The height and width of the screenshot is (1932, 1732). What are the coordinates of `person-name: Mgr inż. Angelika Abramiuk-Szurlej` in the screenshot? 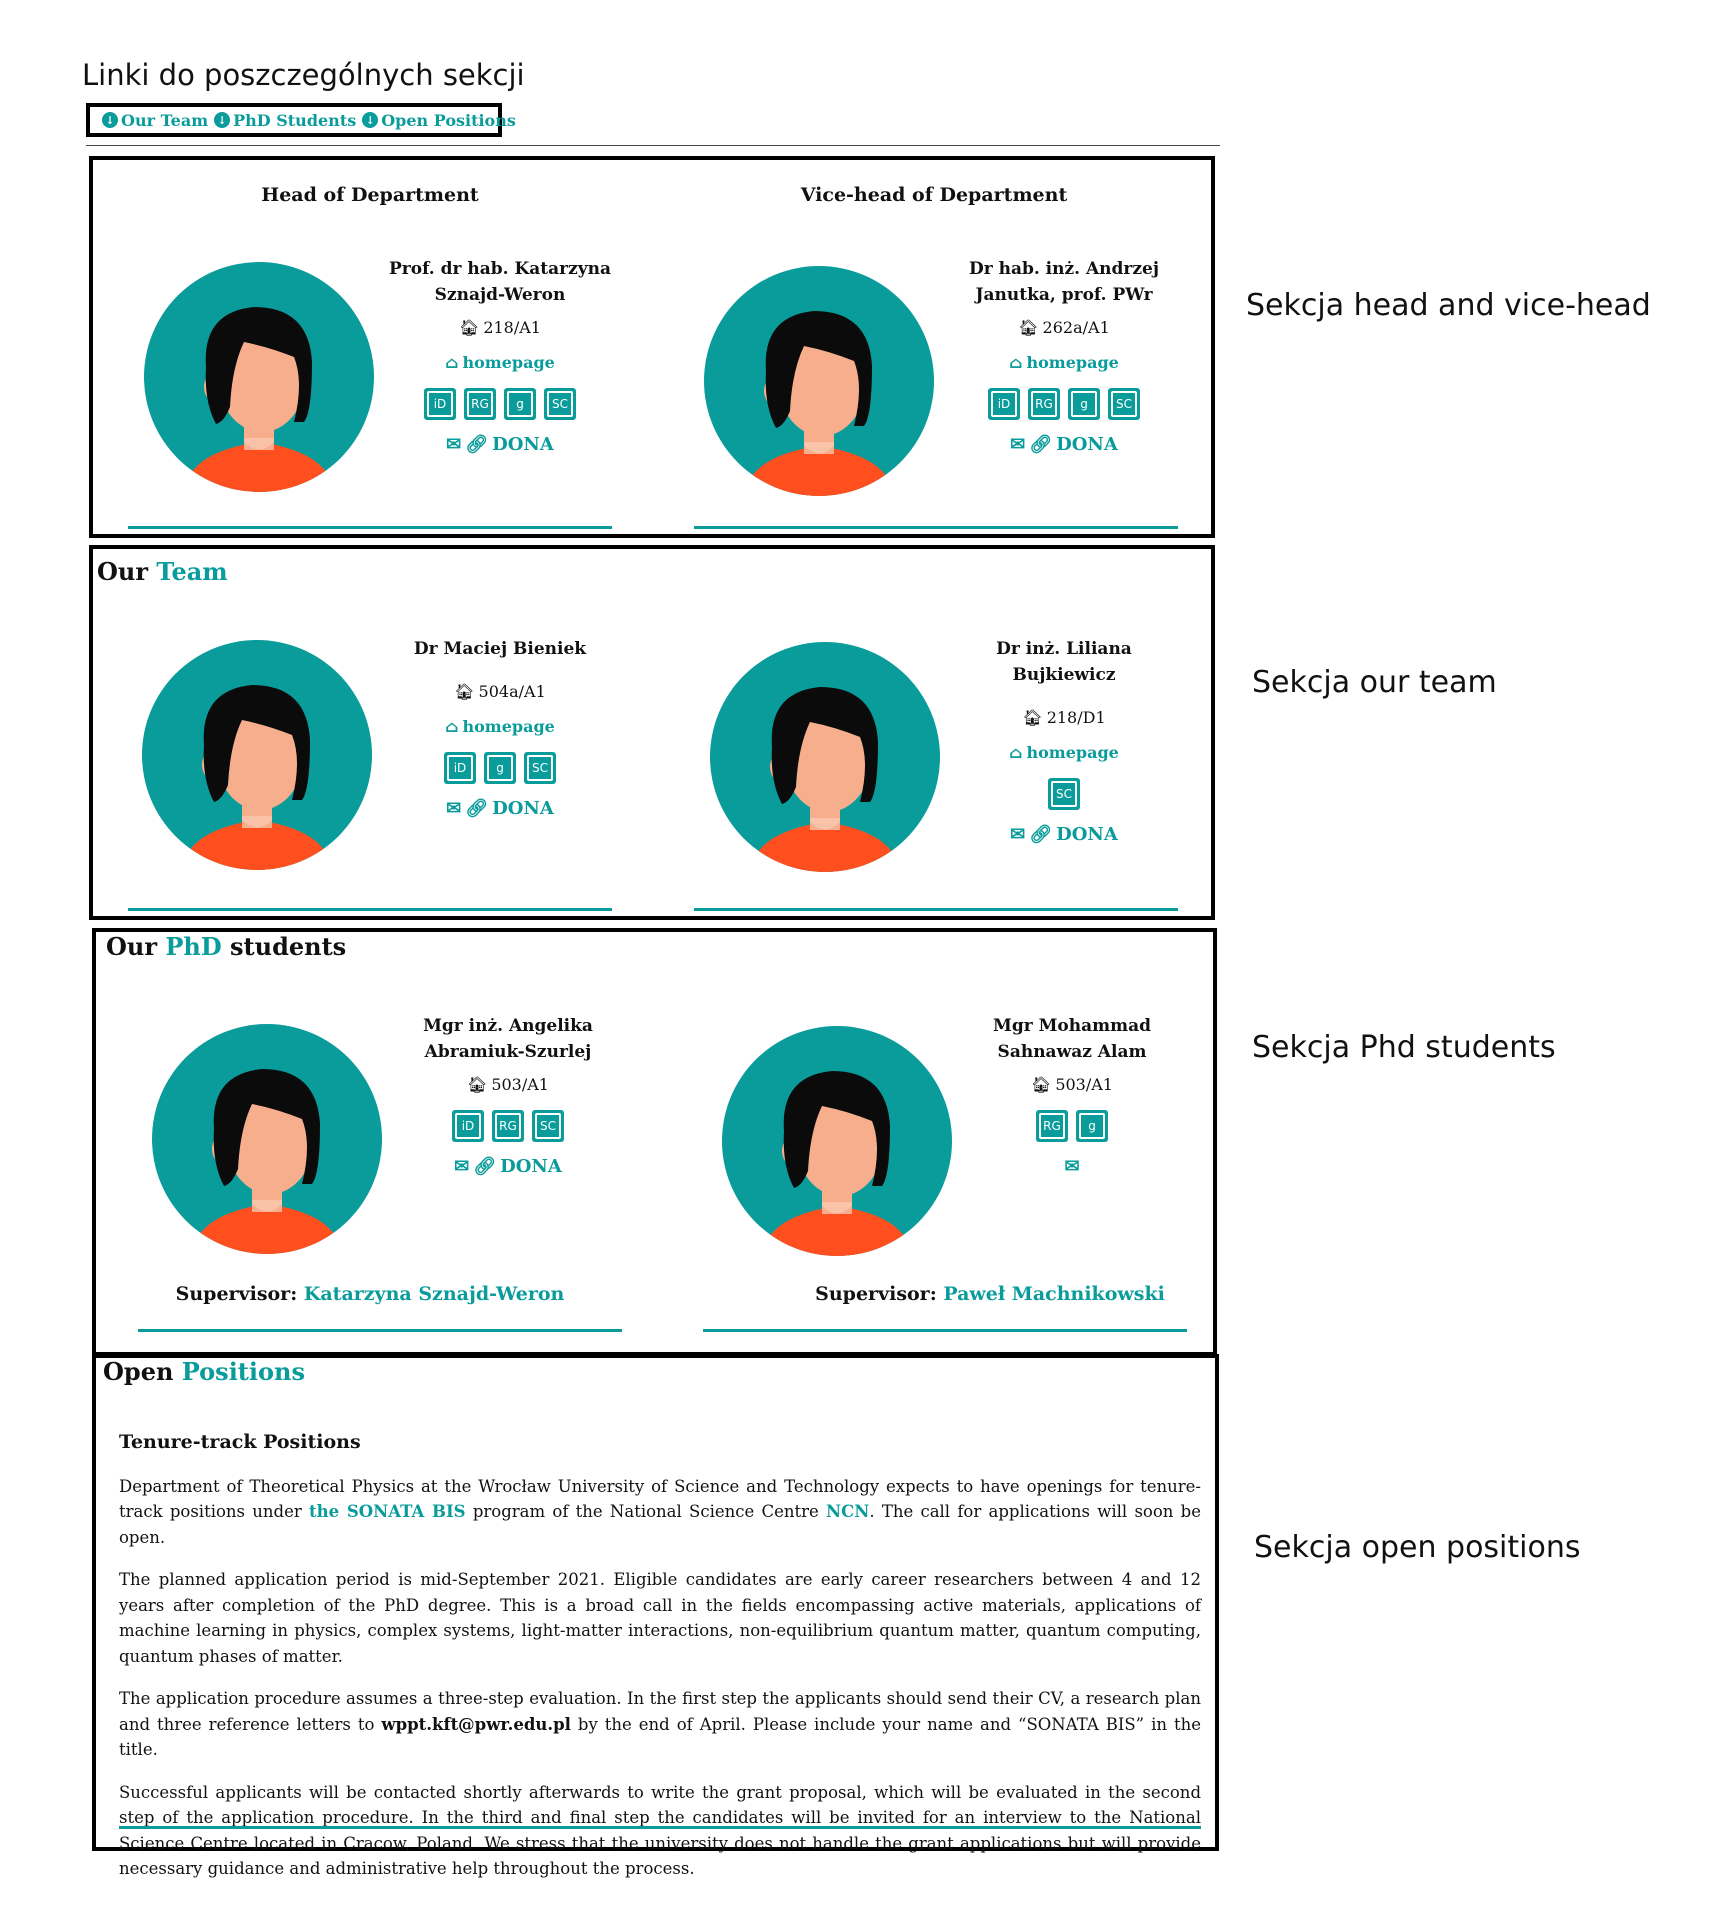 It's located at (508, 1039).